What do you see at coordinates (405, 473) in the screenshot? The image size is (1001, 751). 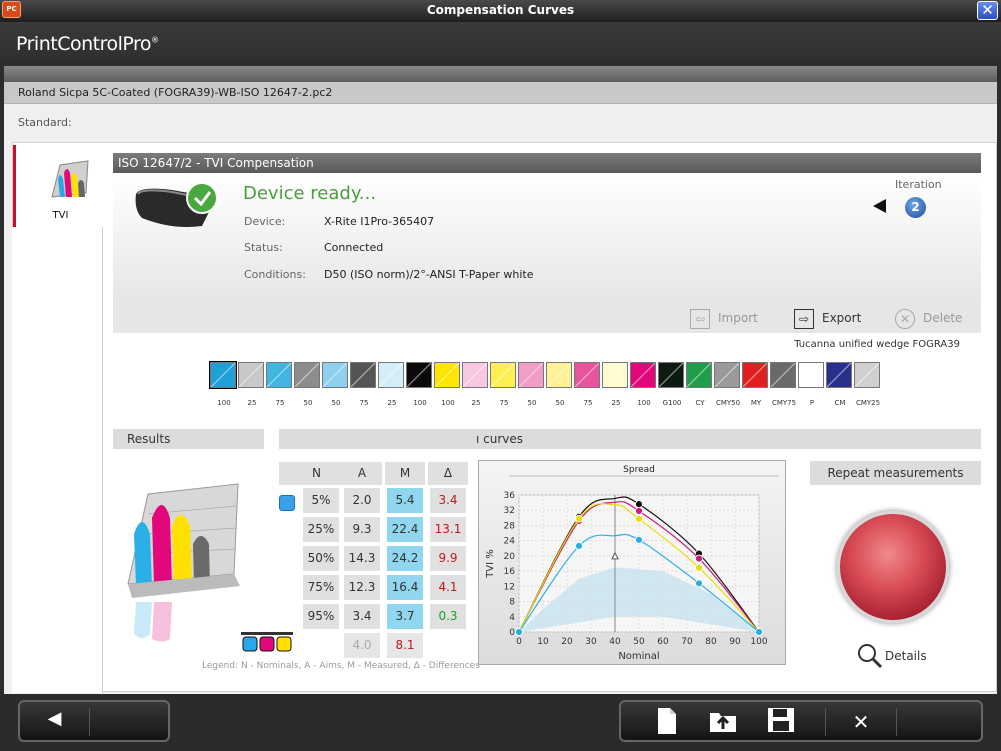 I see `table-header: M` at bounding box center [405, 473].